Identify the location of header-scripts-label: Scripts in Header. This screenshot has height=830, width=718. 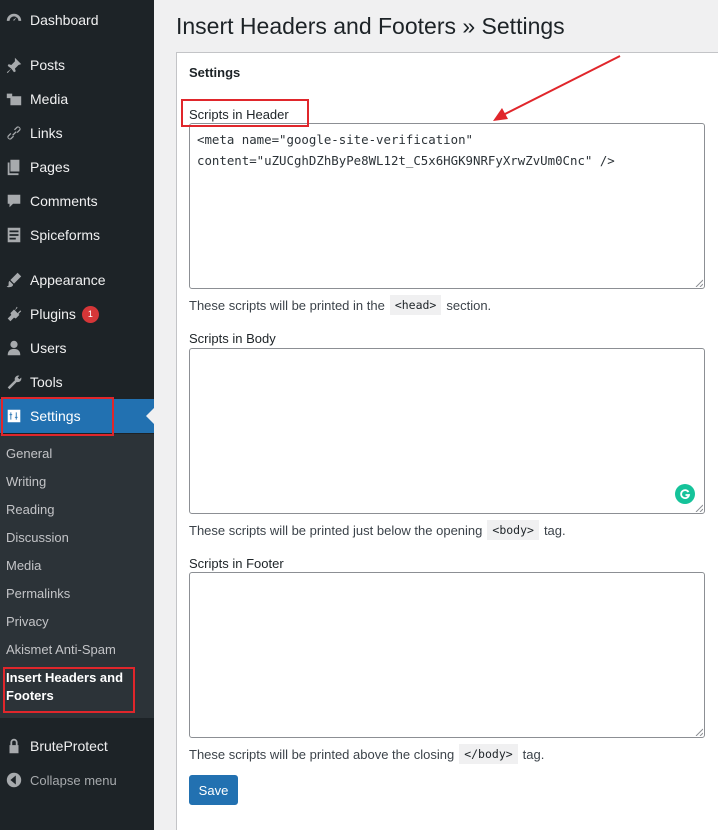
(239, 114).